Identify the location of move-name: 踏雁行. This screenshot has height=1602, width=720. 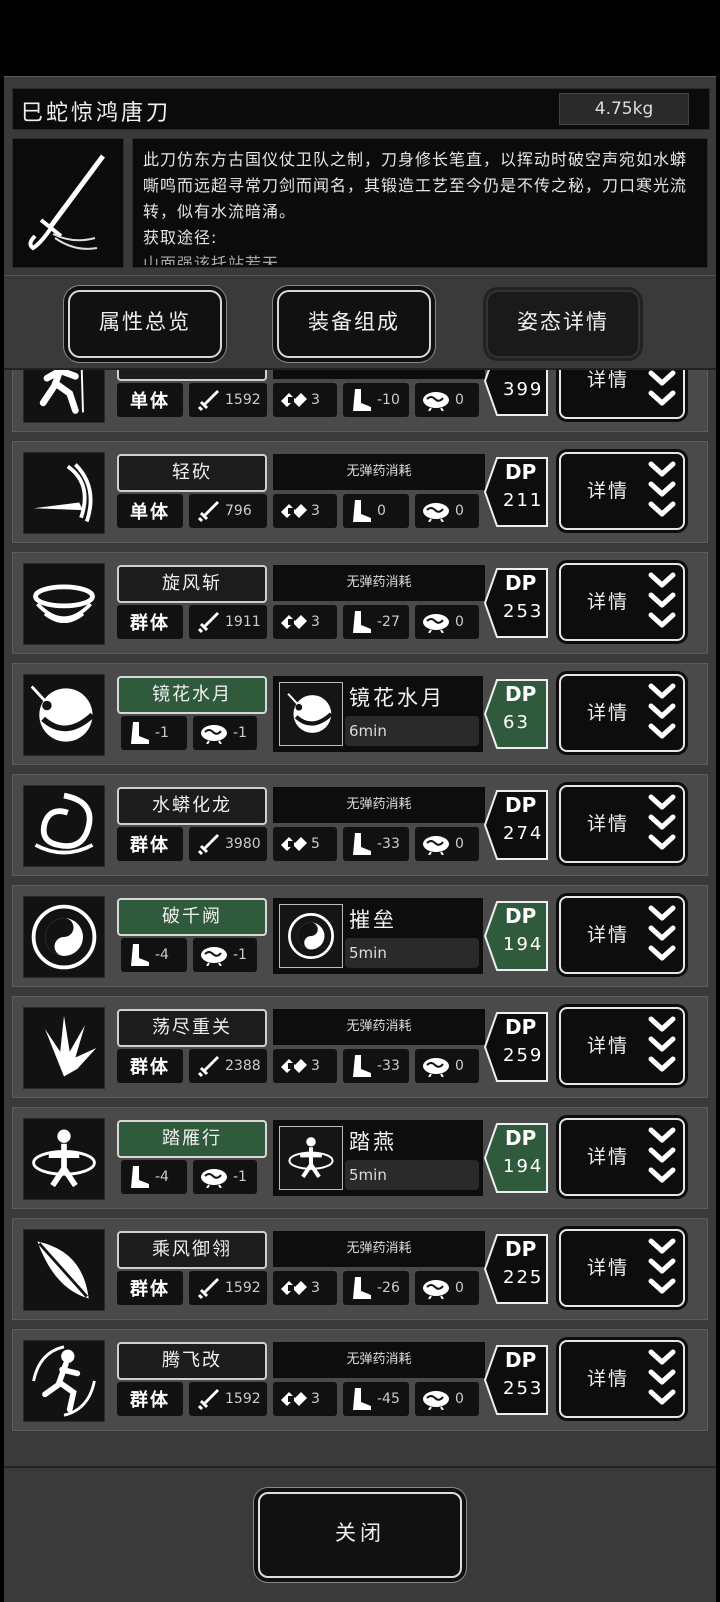
(192, 1139).